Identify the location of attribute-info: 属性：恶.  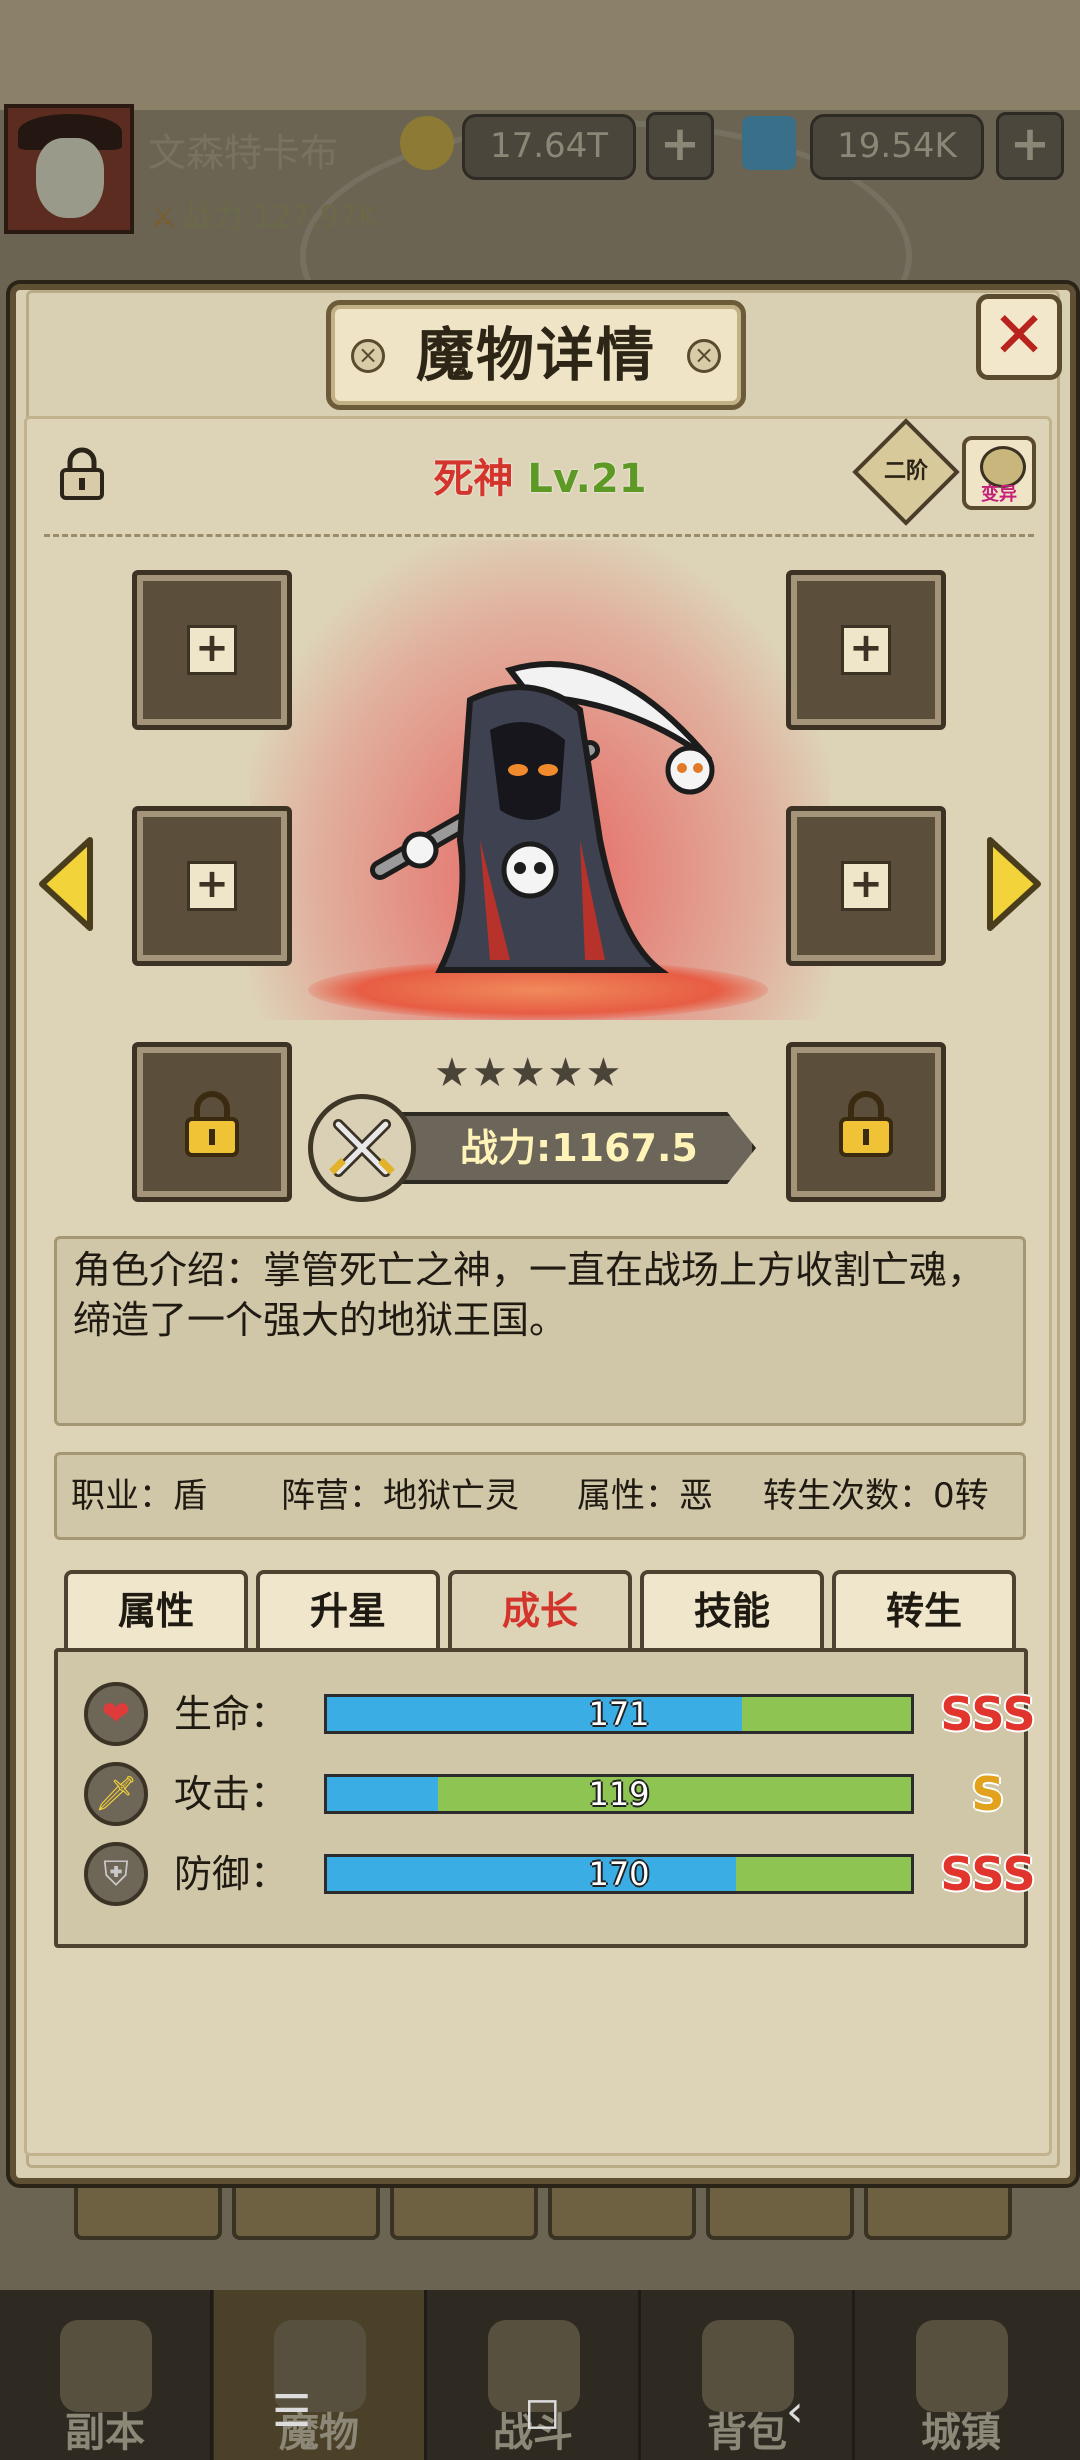
(645, 1496).